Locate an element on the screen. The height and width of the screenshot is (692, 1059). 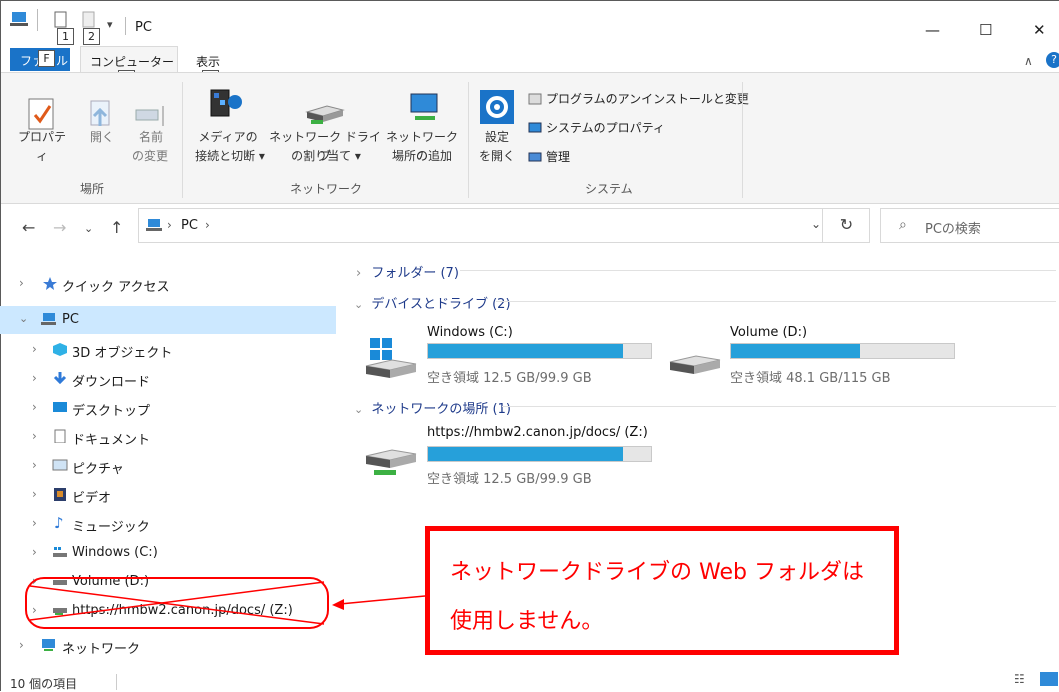
nav-item-documents: › ドキュメント is located at coordinates (168, 437).